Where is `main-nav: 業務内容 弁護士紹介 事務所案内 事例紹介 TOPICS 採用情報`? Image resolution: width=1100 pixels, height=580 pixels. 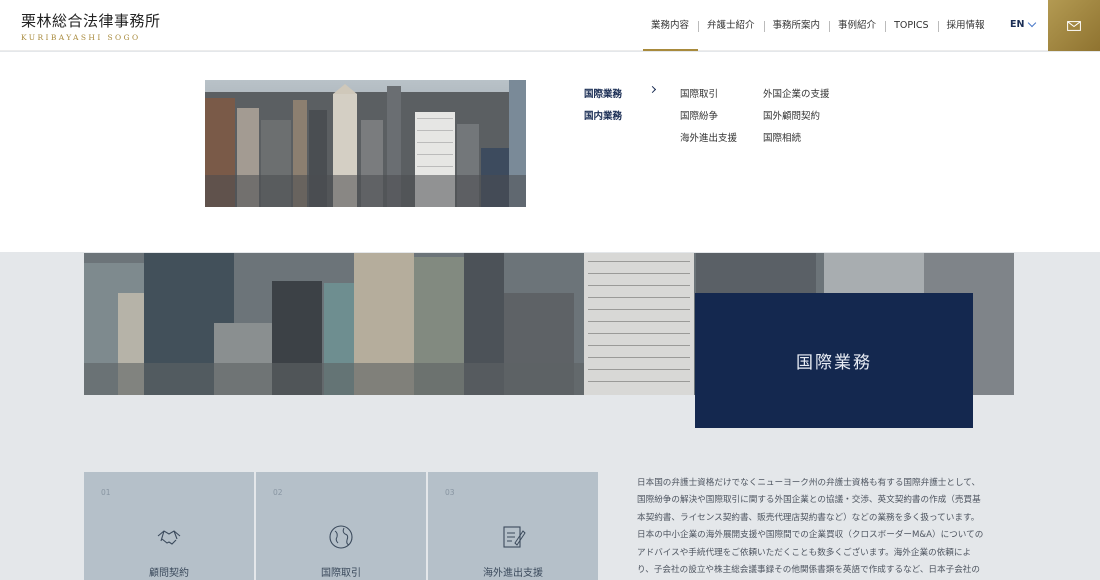
main-nav: 業務内容 弁護士紹介 事務所案内 事例紹介 TOPICS 採用情報 is located at coordinates (818, 34).